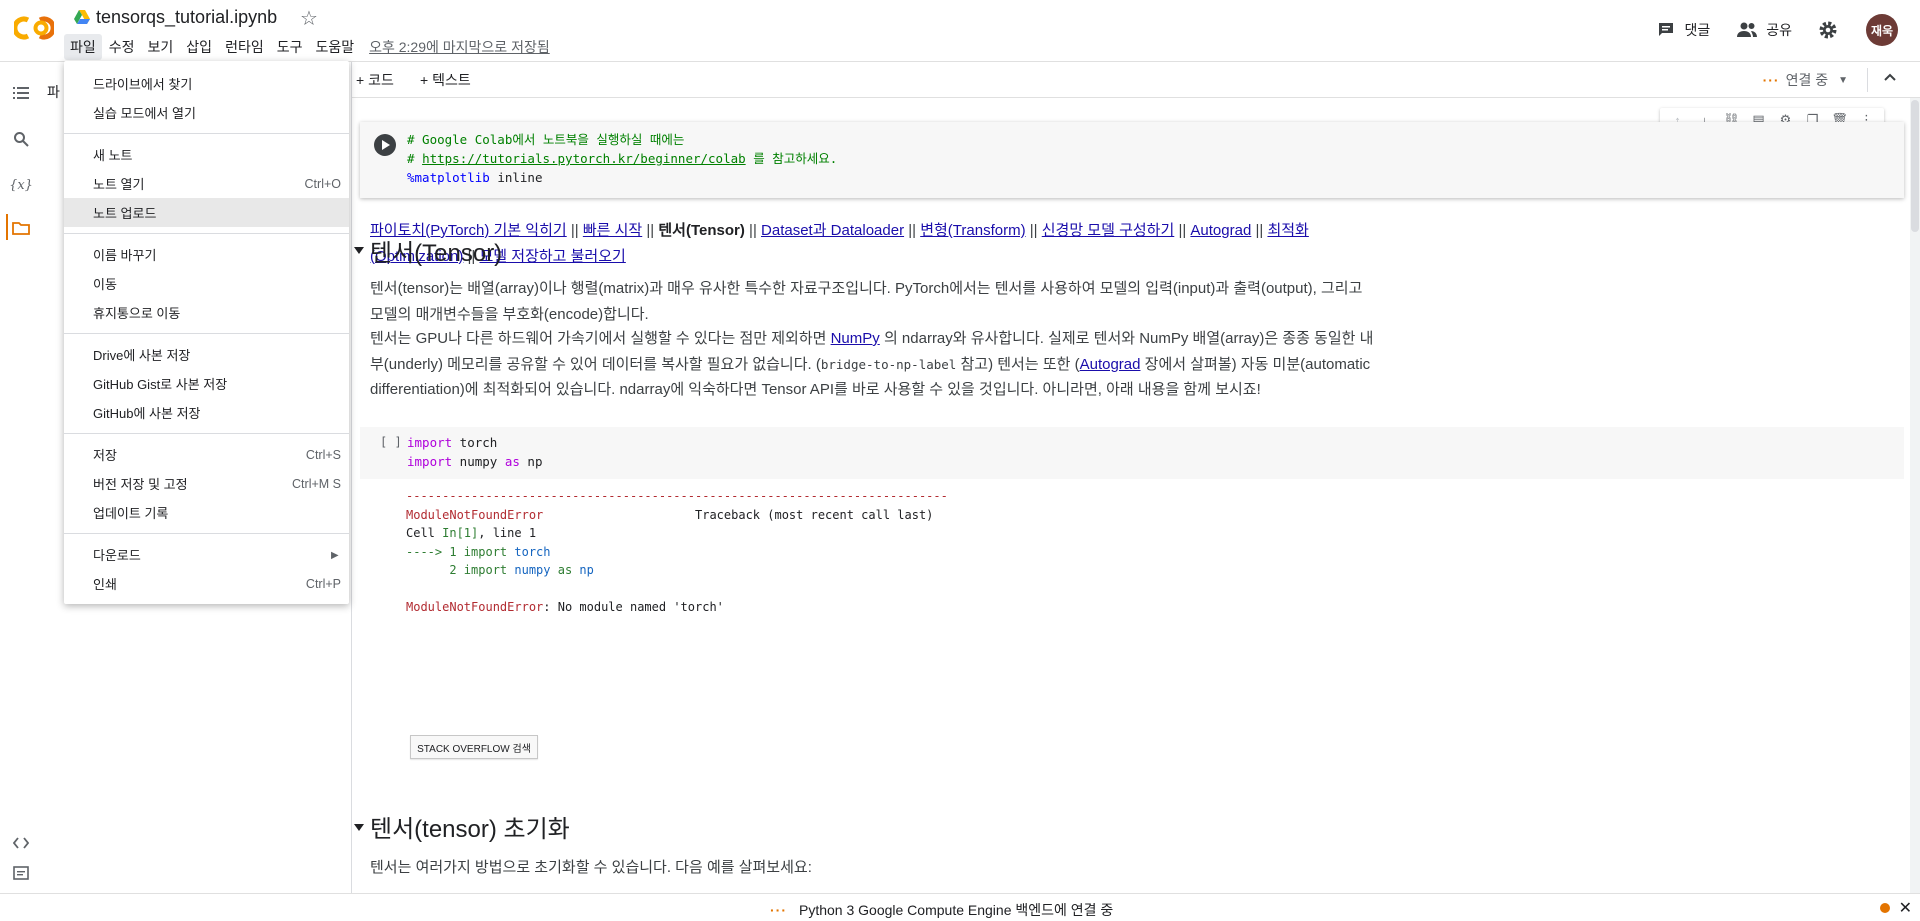 This screenshot has height=921, width=1920. Describe the element at coordinates (206, 412) in the screenshot. I see `menu-item: GitHub에 사본 저장` at that location.